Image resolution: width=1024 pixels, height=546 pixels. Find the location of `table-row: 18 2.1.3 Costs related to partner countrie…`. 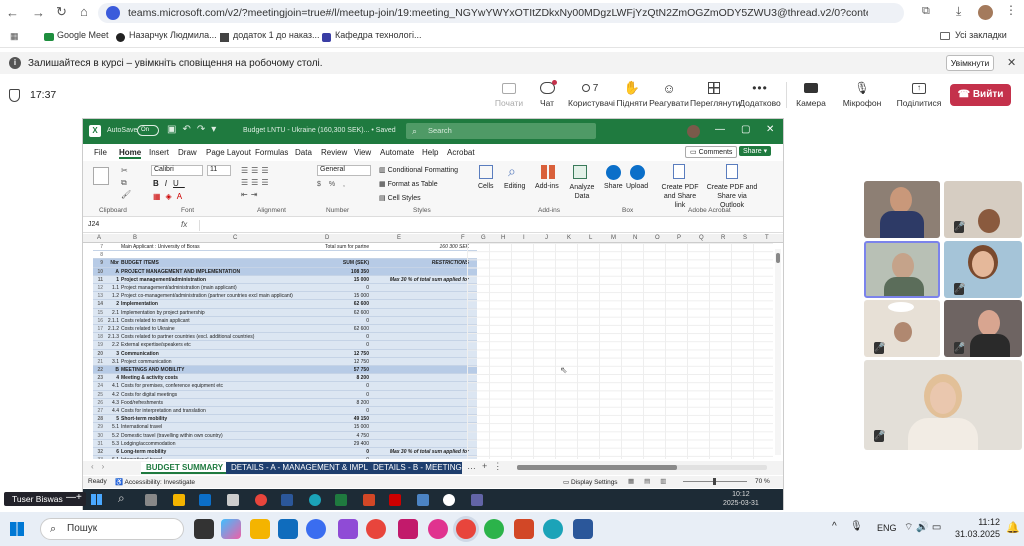

table-row: 18 2.1.3 Costs related to partner countrie… is located at coordinates (285, 337).